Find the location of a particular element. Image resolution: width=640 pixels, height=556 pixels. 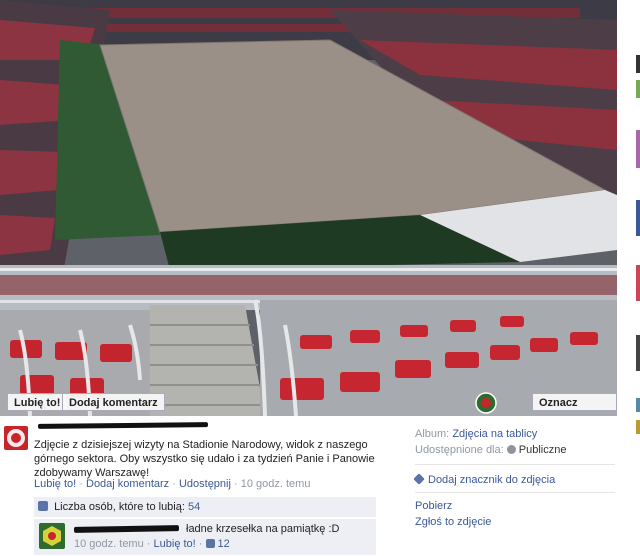

likes-label: Liczba osób, które to lubią: is located at coordinates (119, 507).